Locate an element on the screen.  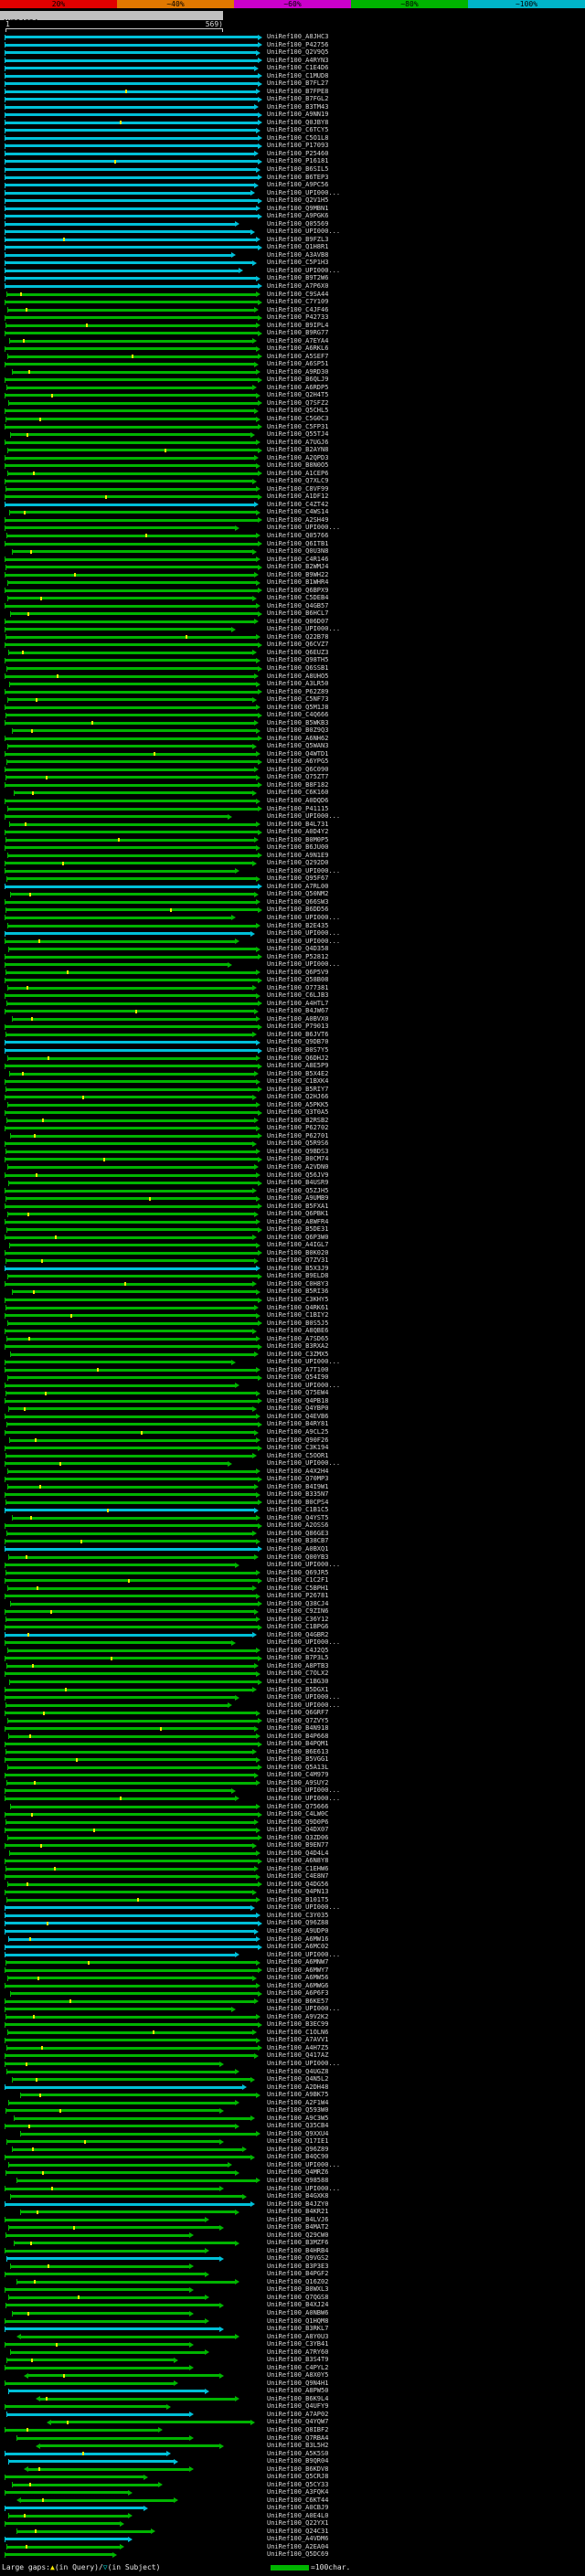
hit-label: UniRef100_A6MW56 is located at coordinates (322, 1978).